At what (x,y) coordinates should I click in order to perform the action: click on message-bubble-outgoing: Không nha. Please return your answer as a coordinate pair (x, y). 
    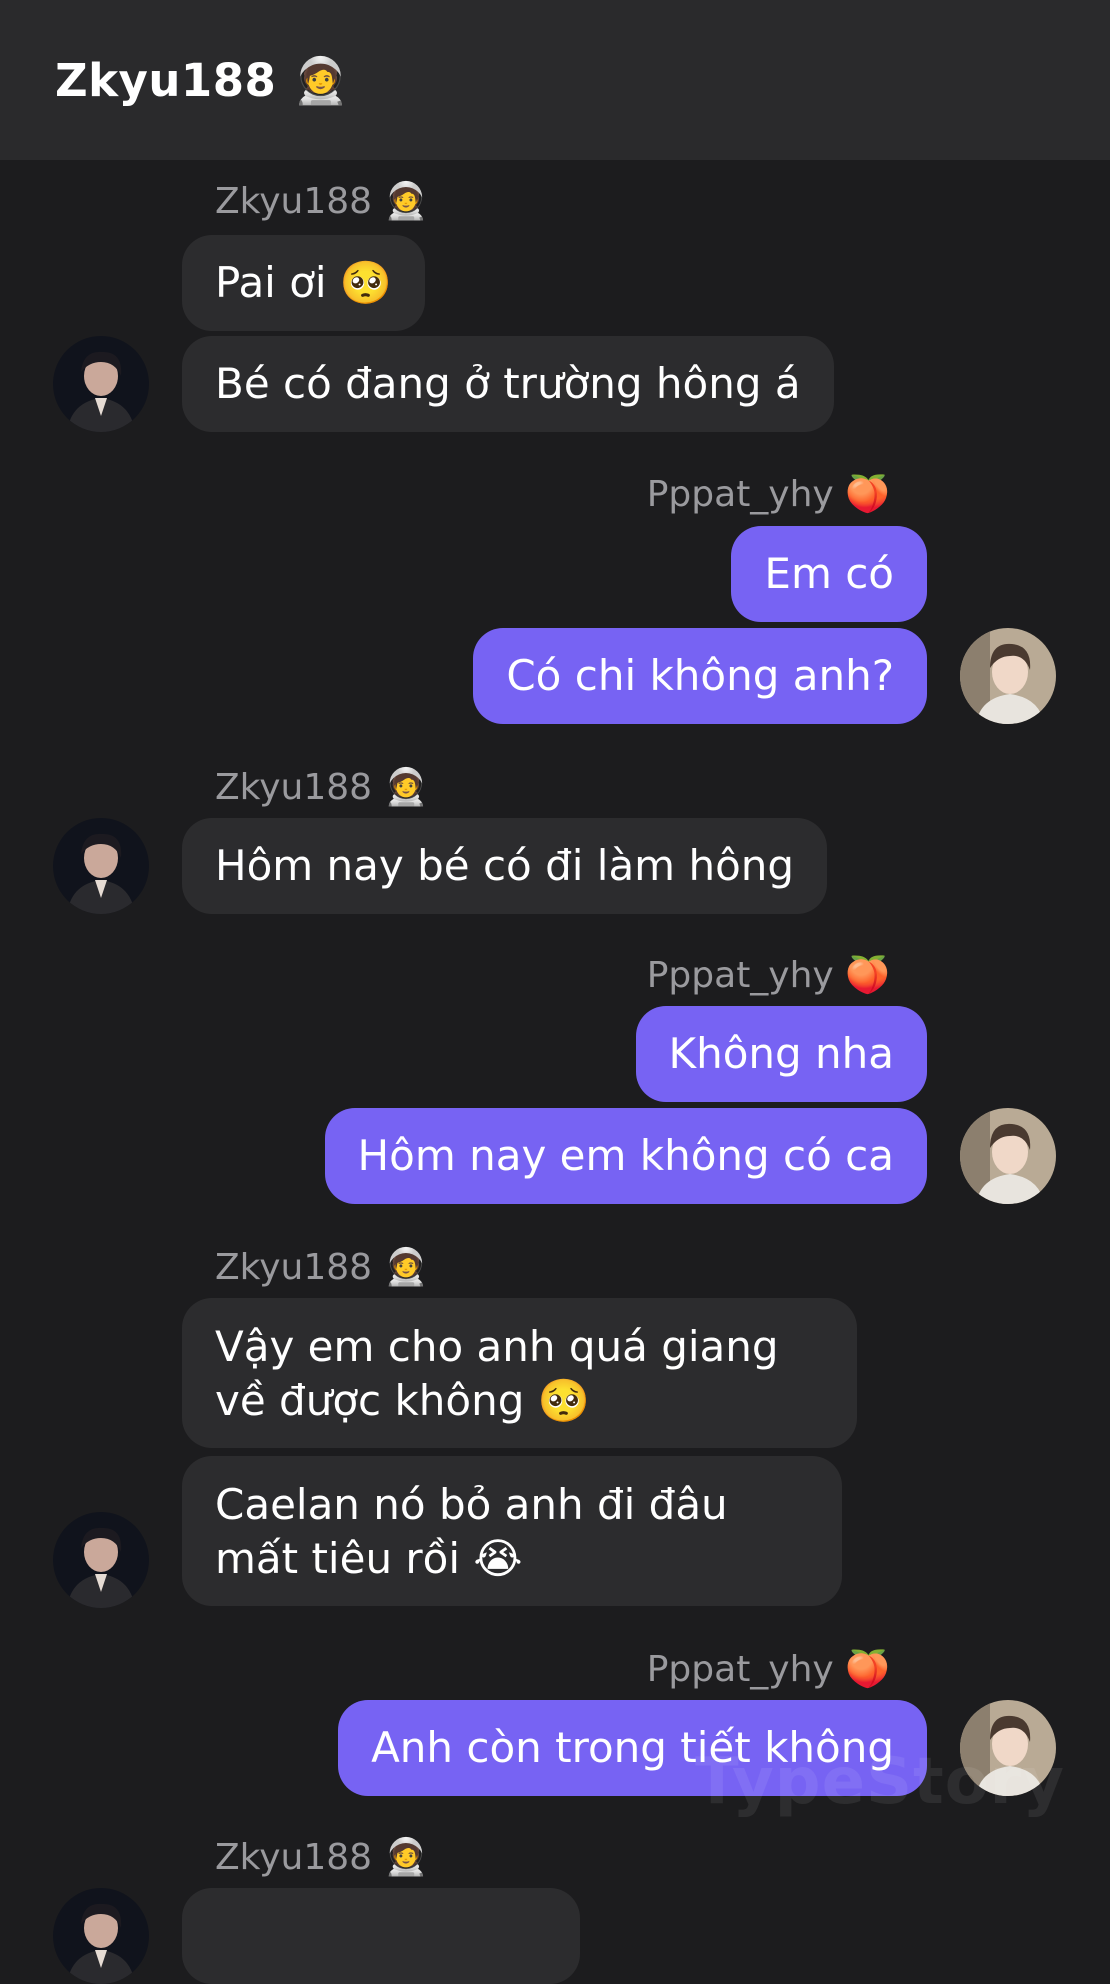
    Looking at the image, I should click on (781, 1054).